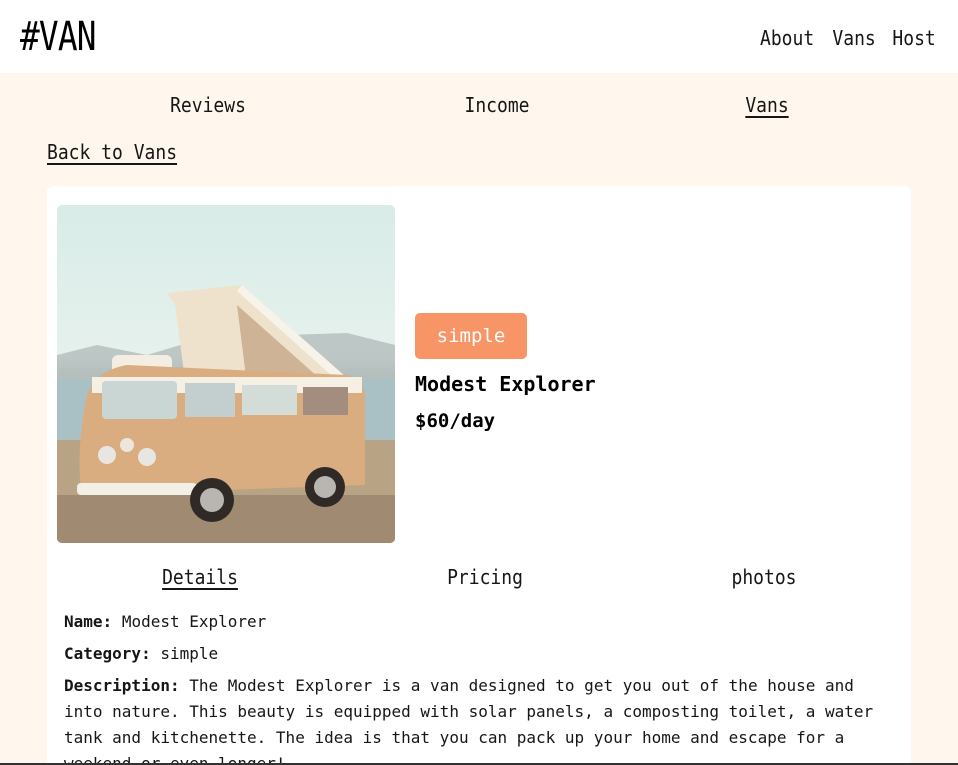 The height and width of the screenshot is (765, 958). What do you see at coordinates (189, 653) in the screenshot?
I see `detail-category-value: simple` at bounding box center [189, 653].